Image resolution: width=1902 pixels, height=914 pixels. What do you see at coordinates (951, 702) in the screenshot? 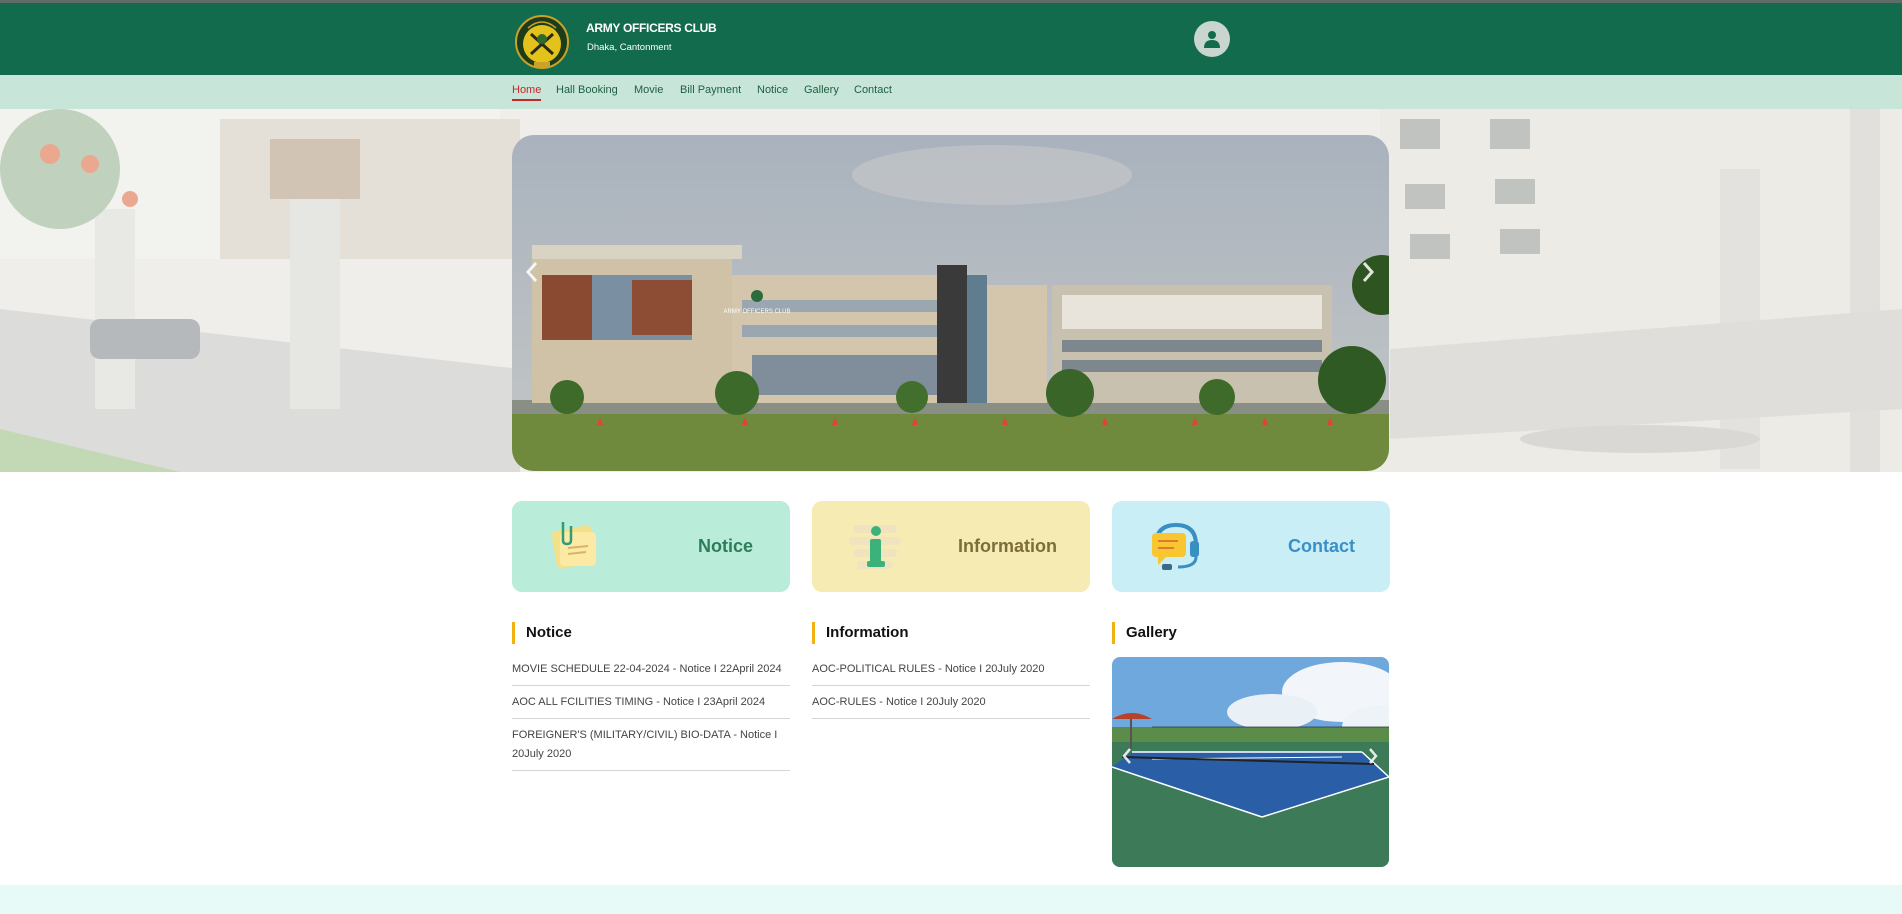
I see `information-item: AOC-RULES - Notice I 20July 2020` at bounding box center [951, 702].